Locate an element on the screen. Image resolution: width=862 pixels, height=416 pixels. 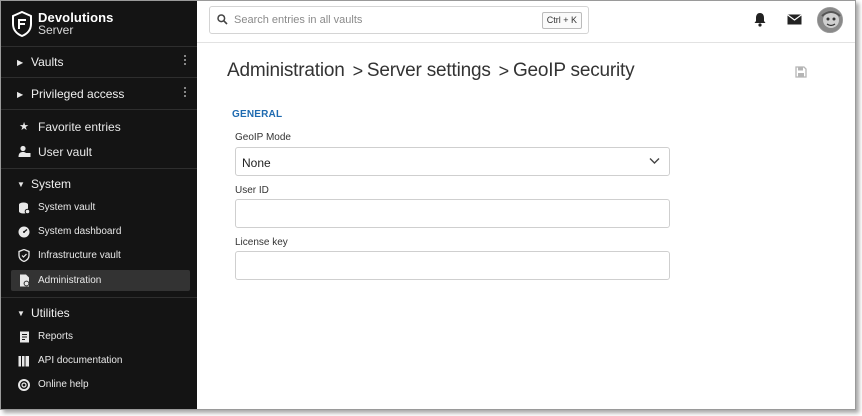
sidebar-item-label: Infrastructure vault is located at coordinates (79, 255).